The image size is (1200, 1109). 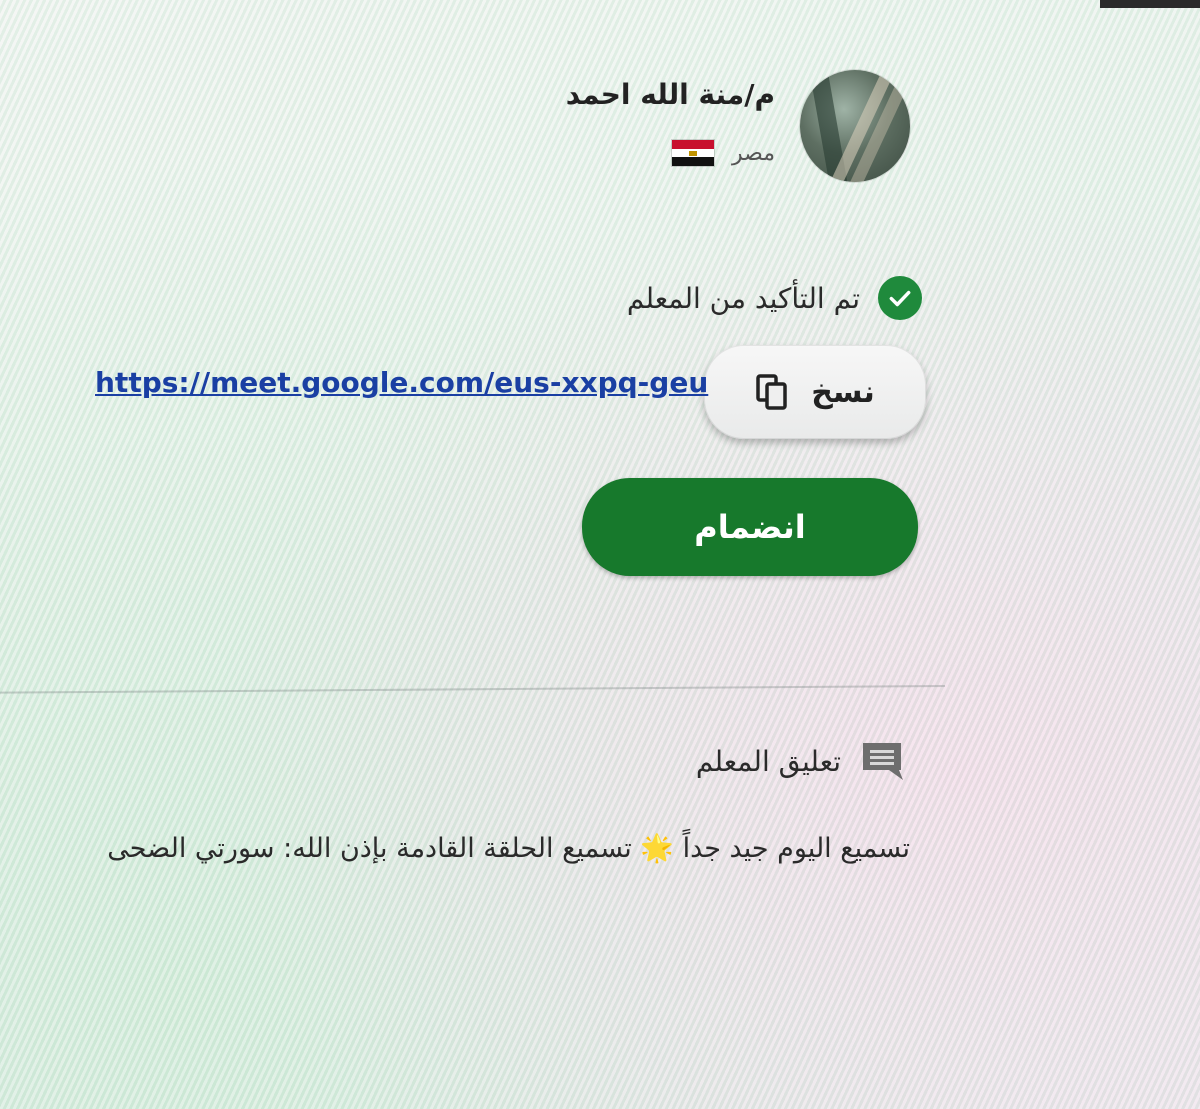 What do you see at coordinates (670, 94) in the screenshot?
I see `teacher-name: م/منة الله احمد` at bounding box center [670, 94].